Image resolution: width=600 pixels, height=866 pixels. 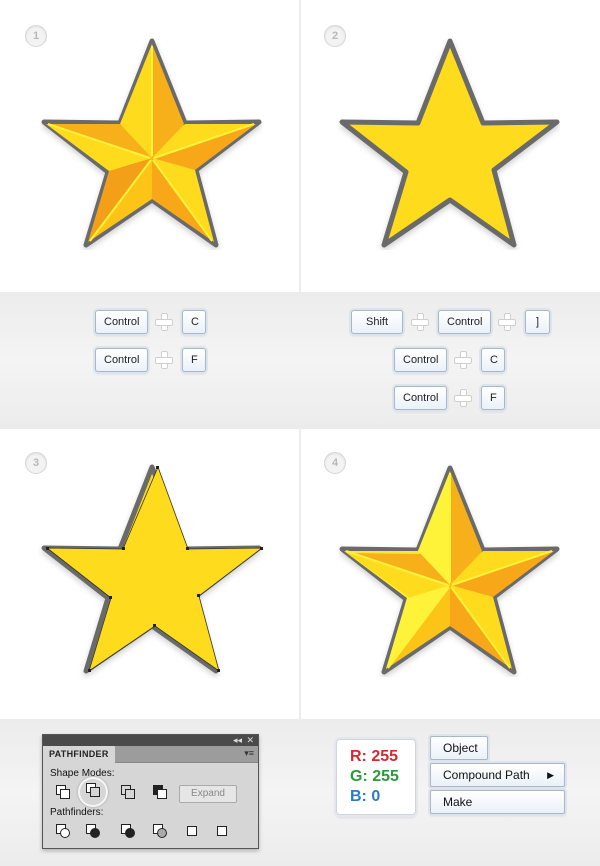 I want to click on outline-icon, so click(x=192, y=831).